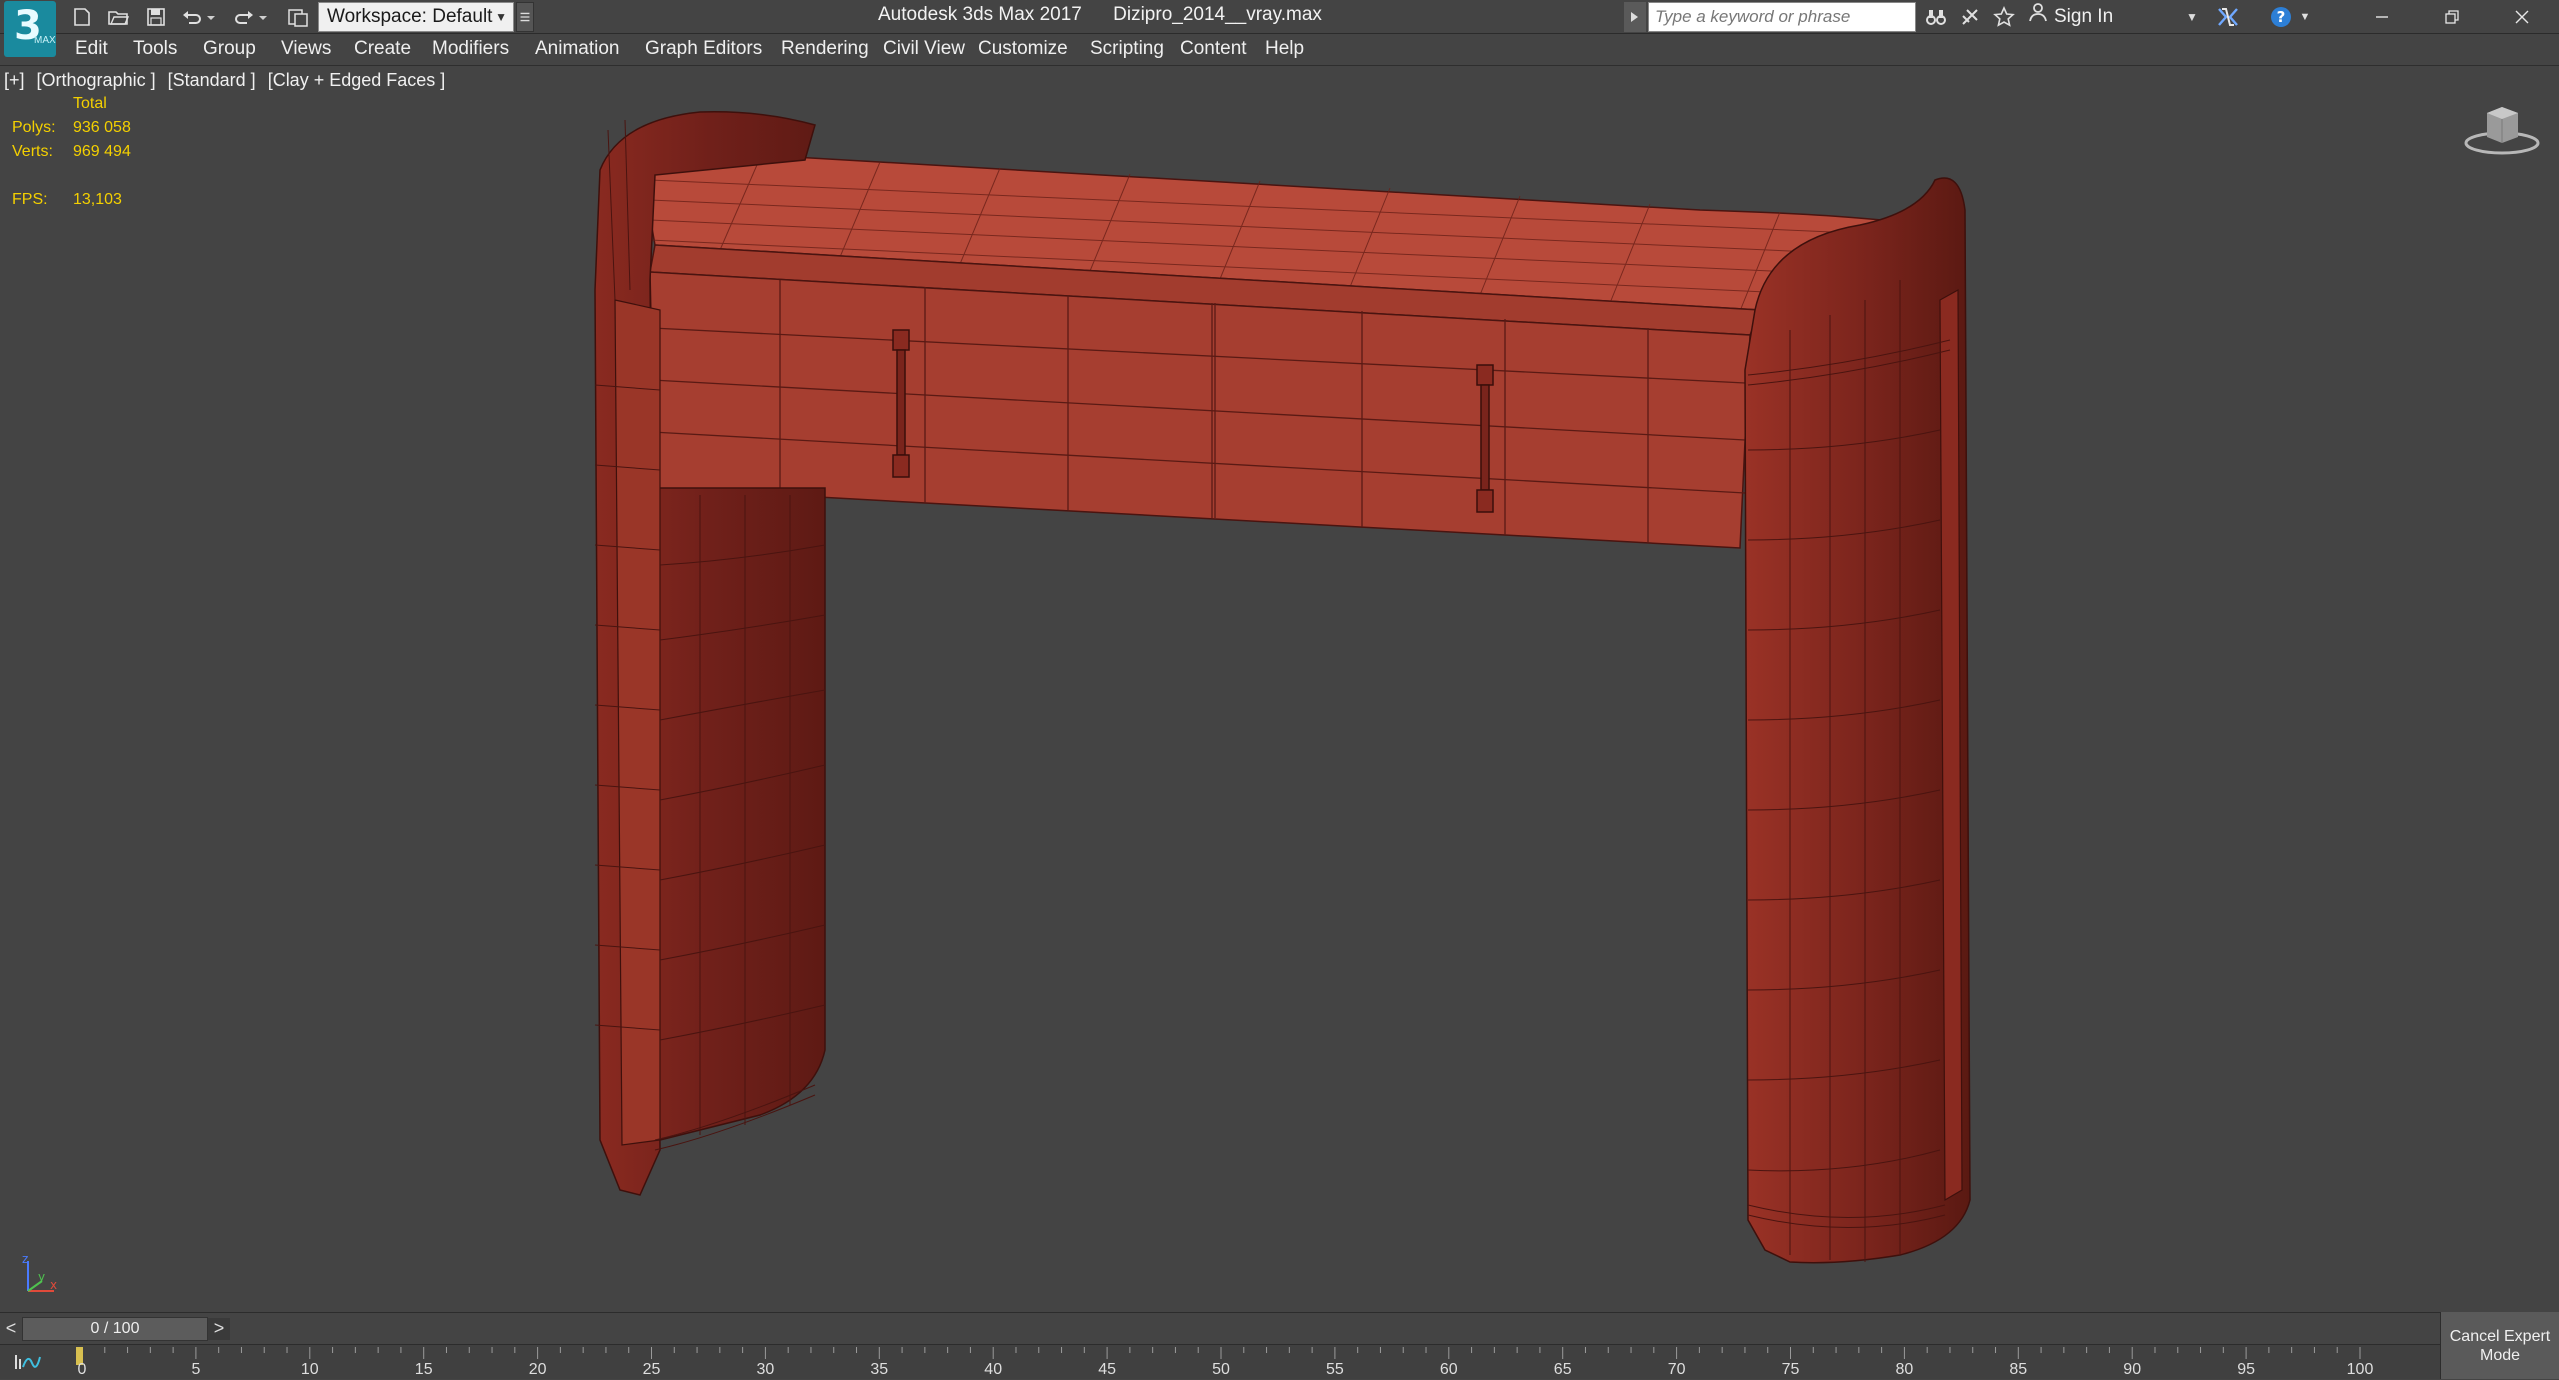  I want to click on ruler-tick-label: 40, so click(993, 1369).